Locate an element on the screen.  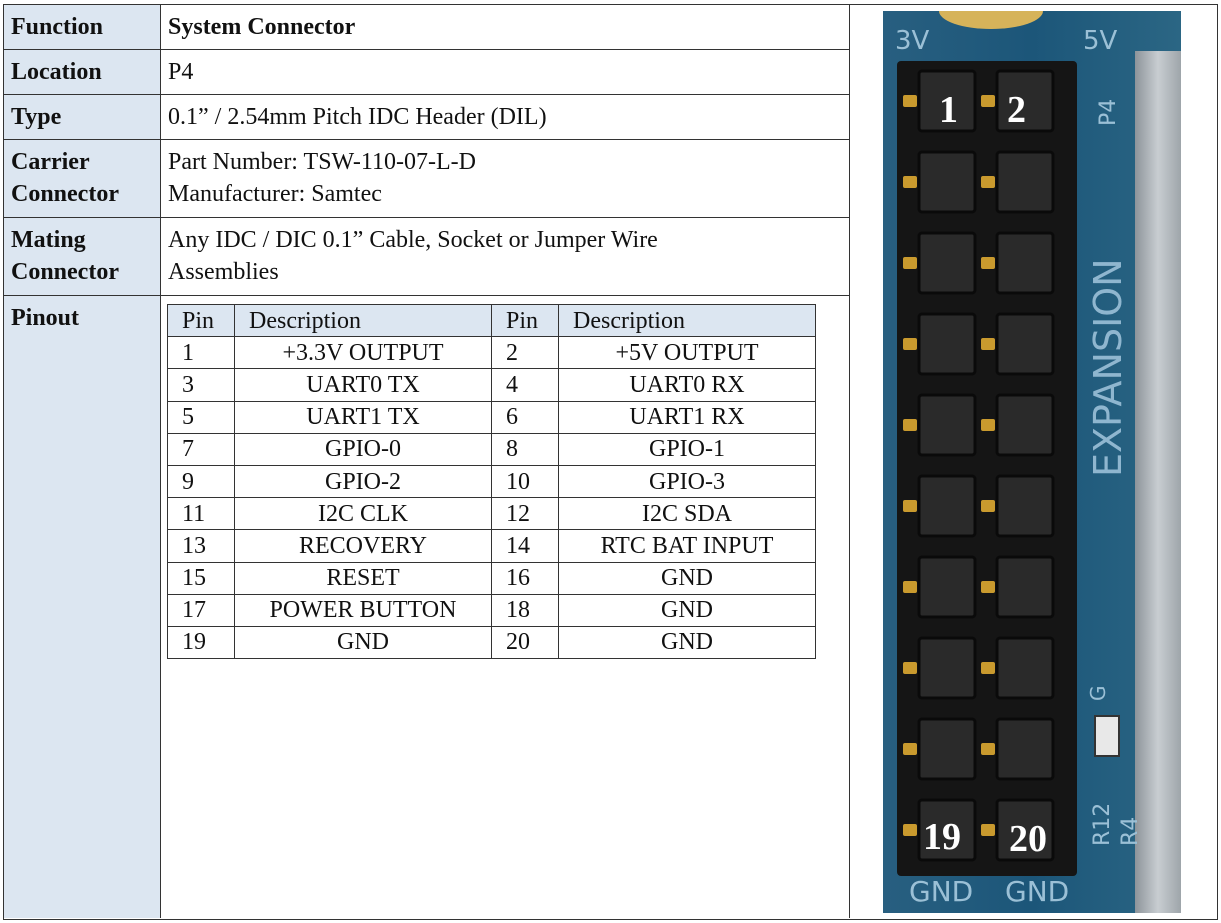
pin-description: UART1 TX is located at coordinates (363, 417).